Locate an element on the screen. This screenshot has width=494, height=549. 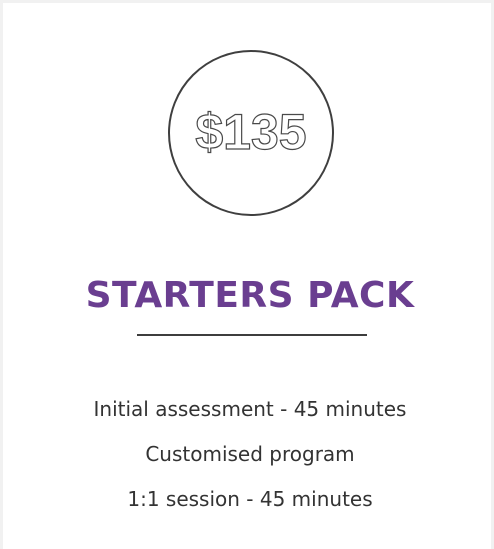
price-label: $135 is located at coordinates (251, 132).